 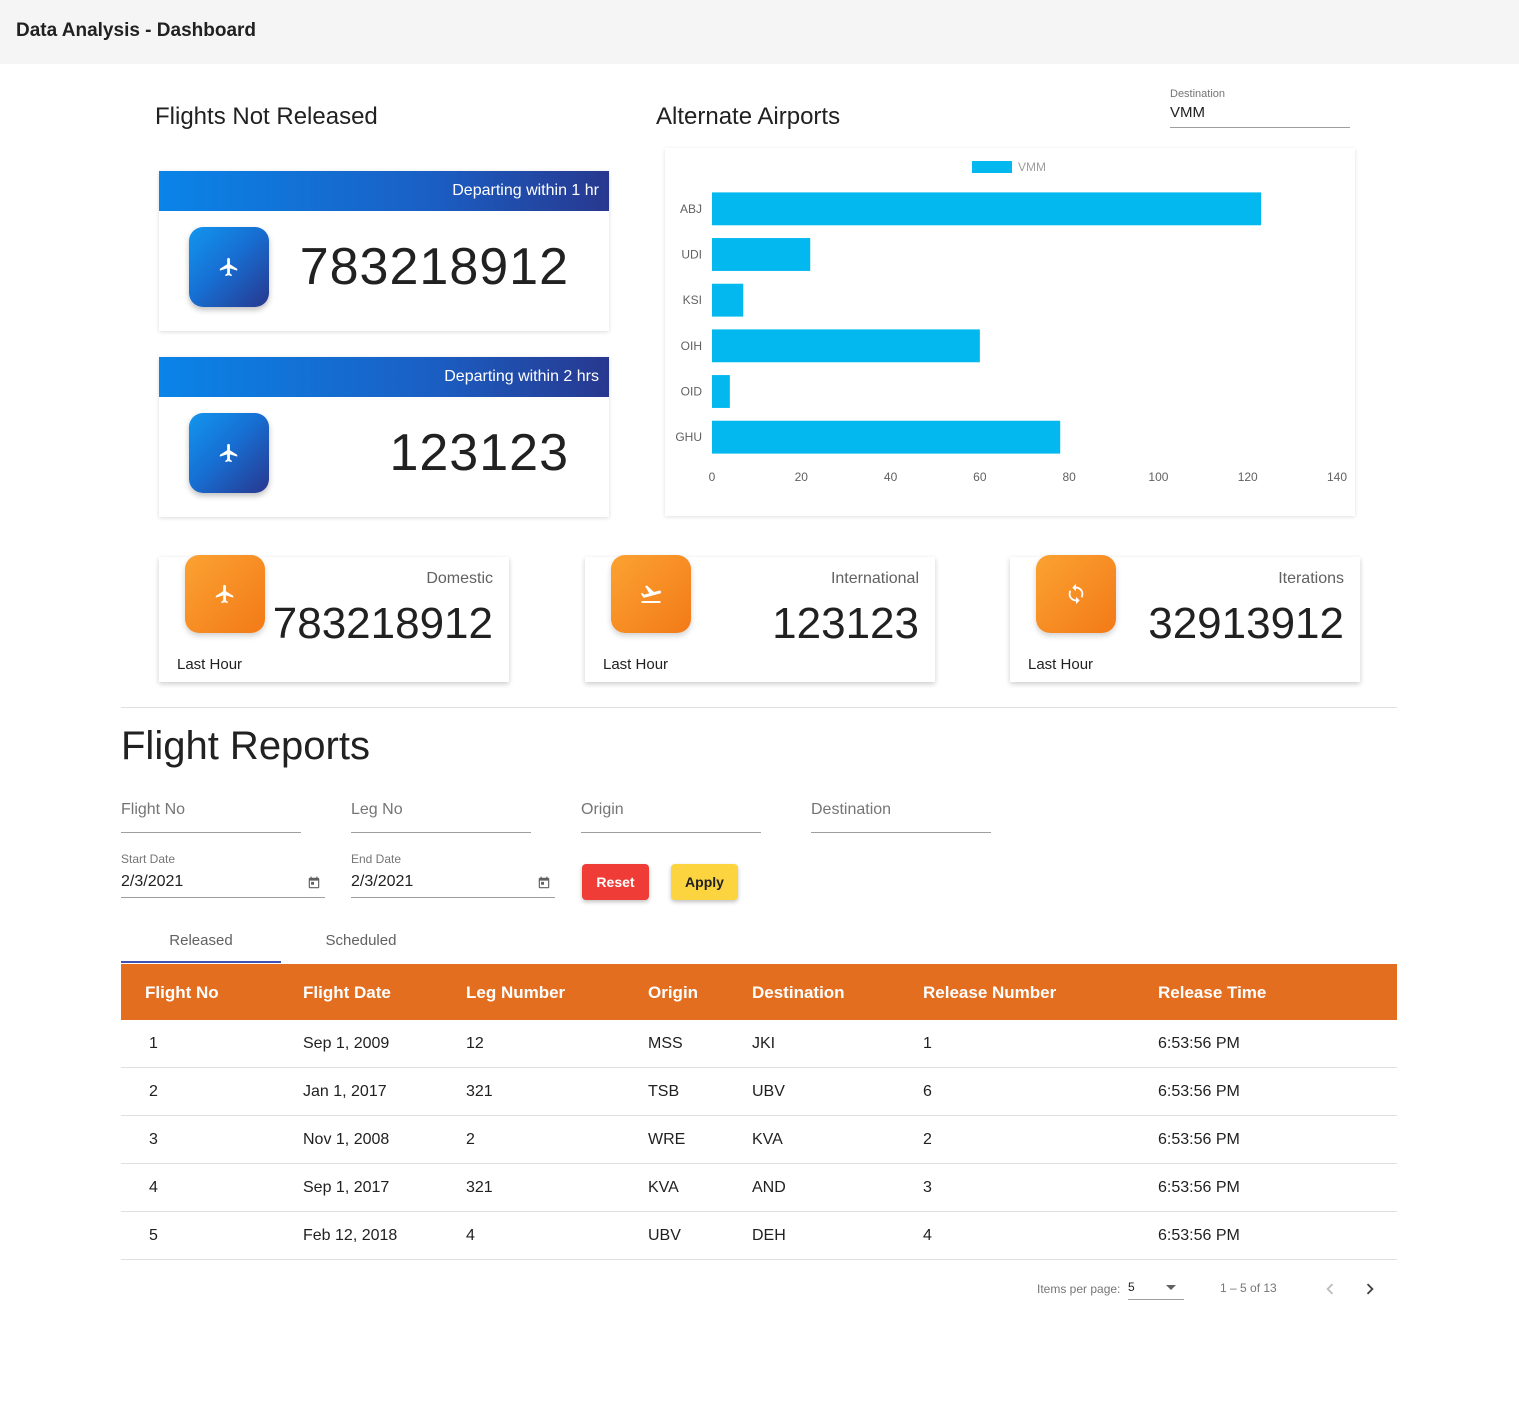 I want to click on table-cell: 5, so click(x=153, y=1235).